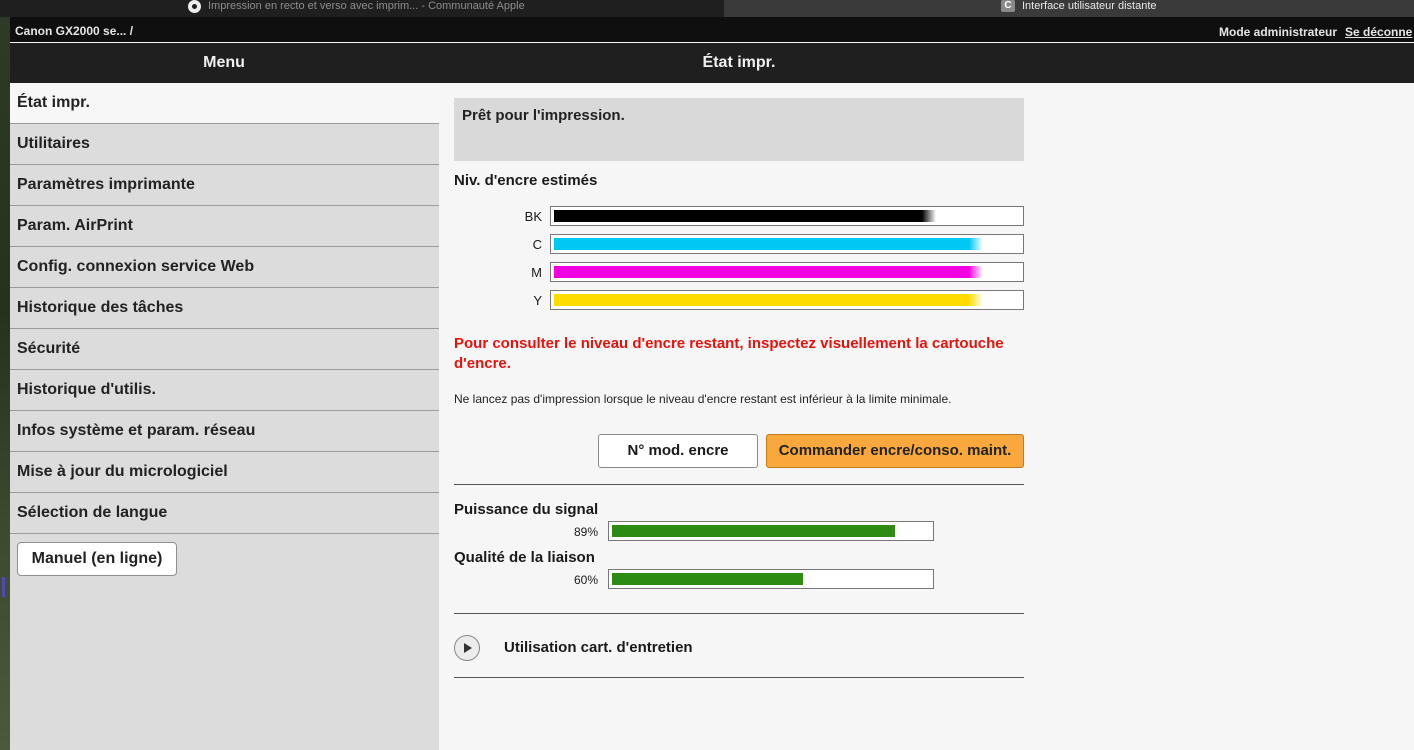  I want to click on sidebar-item-firmware-update: Mise à jour du micrologiciel, so click(224, 472).